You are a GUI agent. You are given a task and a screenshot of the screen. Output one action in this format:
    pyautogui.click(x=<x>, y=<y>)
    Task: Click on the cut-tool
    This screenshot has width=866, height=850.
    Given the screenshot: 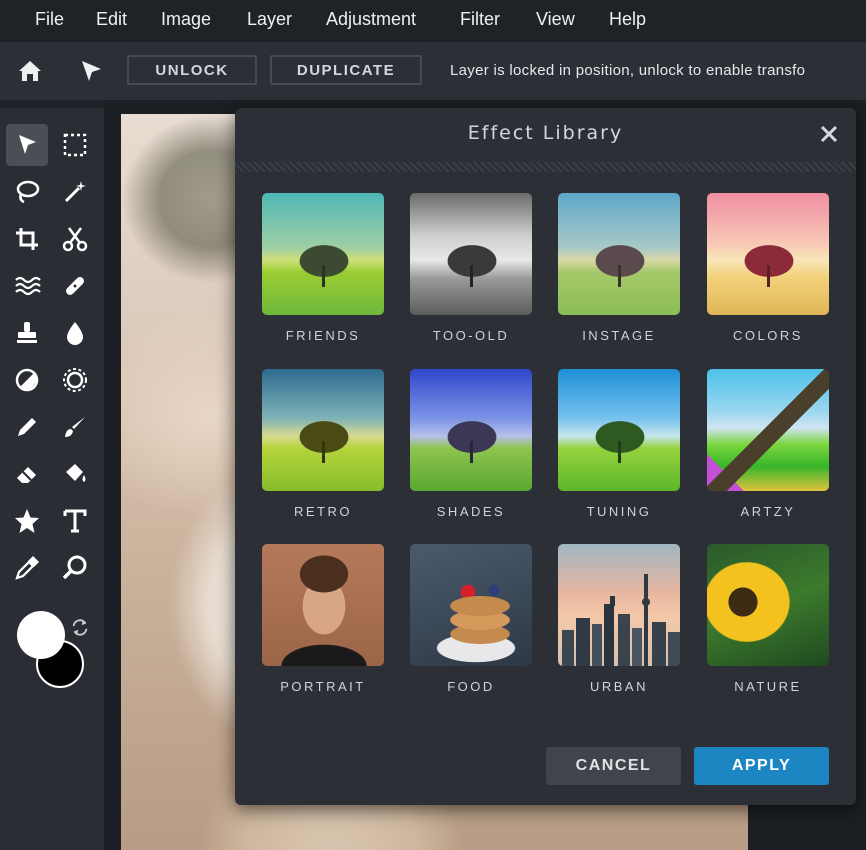 What is the action you would take?
    pyautogui.click(x=75, y=239)
    